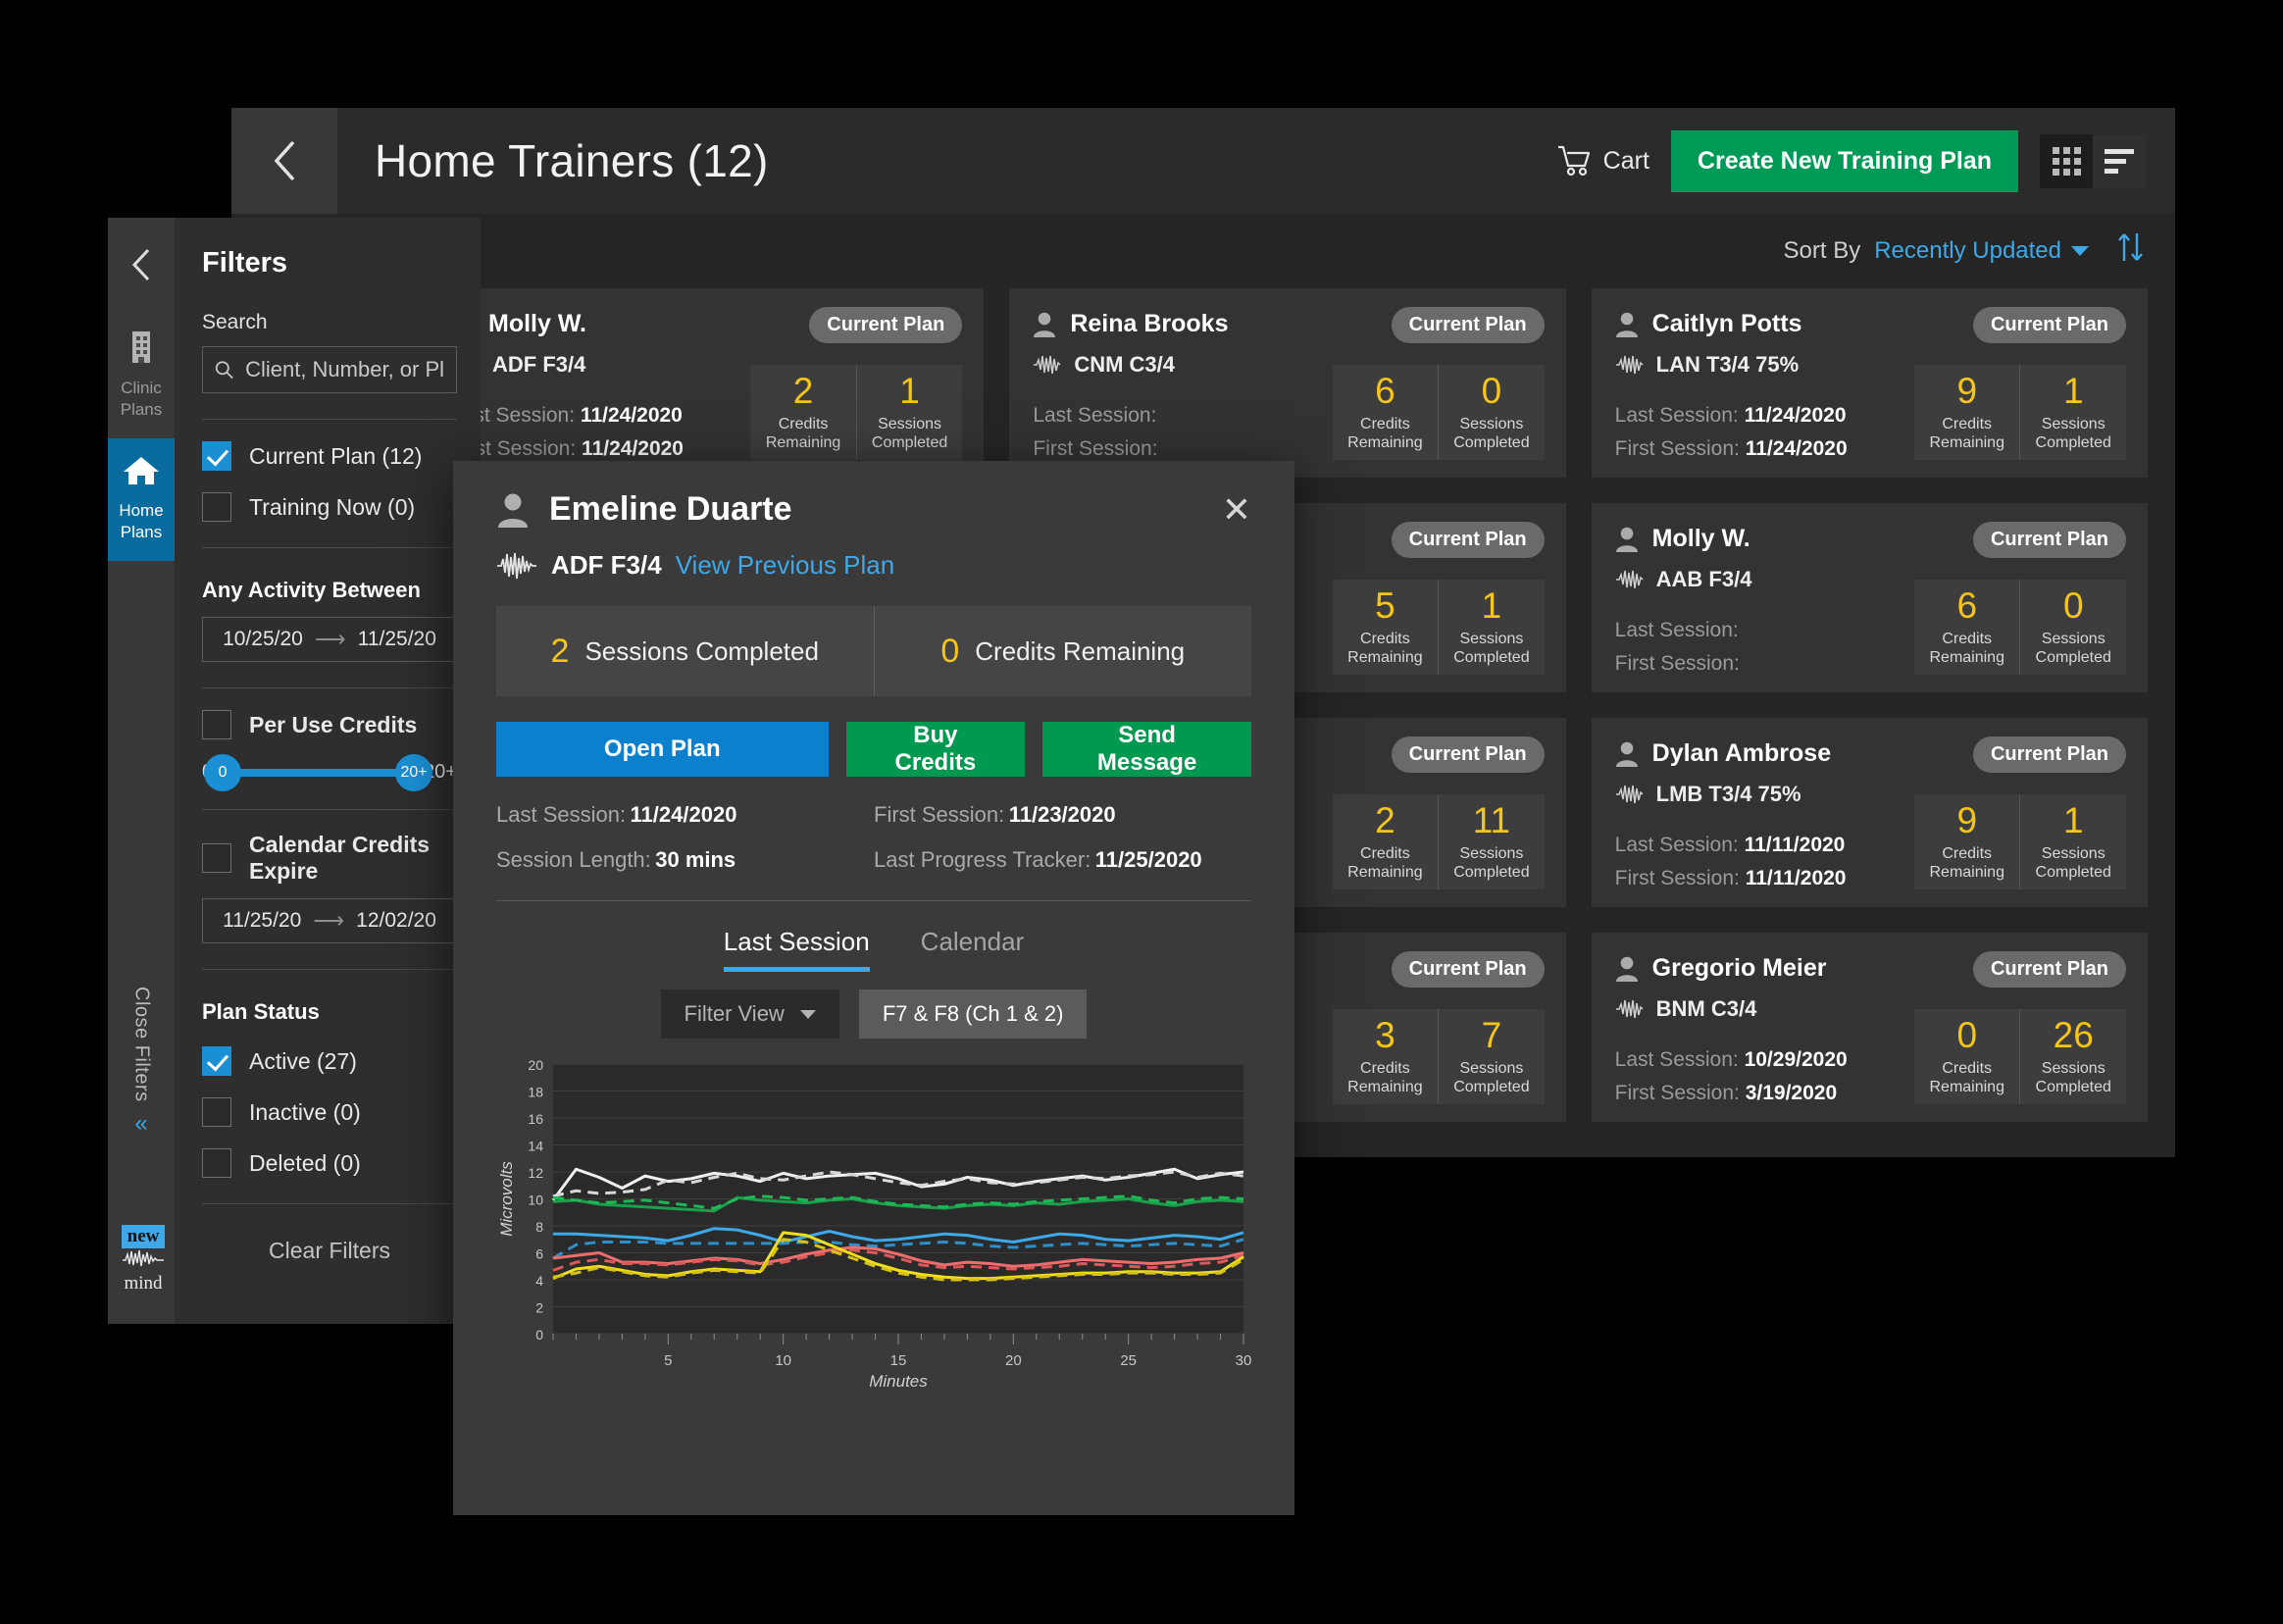 The height and width of the screenshot is (1624, 2283). I want to click on expire-date-range: 11/25/20 ⟶ 12/02/20, so click(329, 920).